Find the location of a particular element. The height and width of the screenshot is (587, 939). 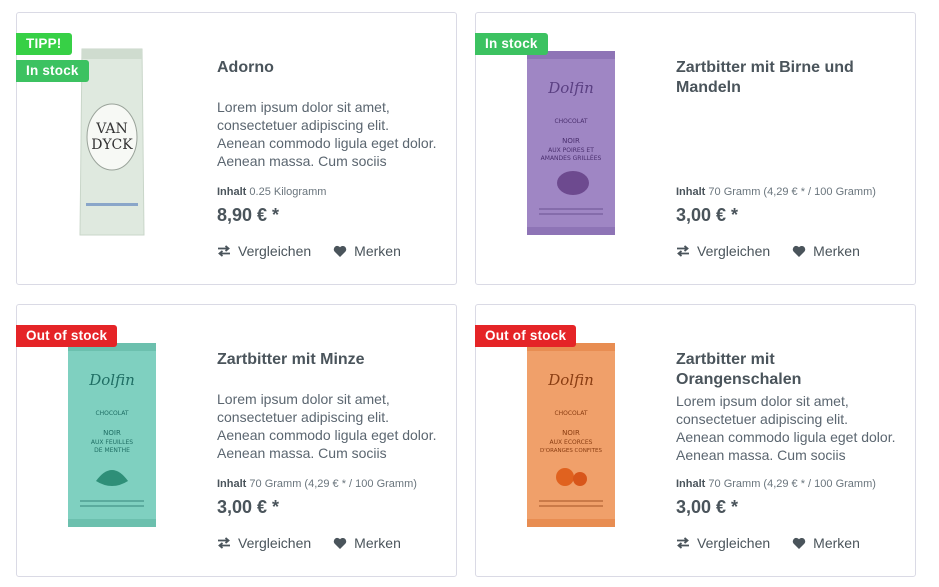

svg-text: AUX FEUILLES is located at coordinates (112, 442).